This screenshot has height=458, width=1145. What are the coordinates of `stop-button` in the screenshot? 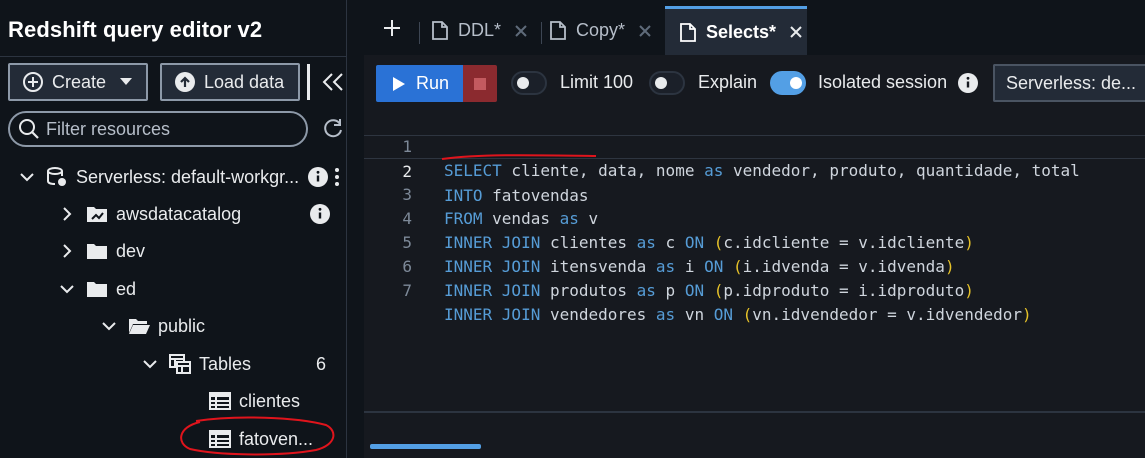 It's located at (480, 83).